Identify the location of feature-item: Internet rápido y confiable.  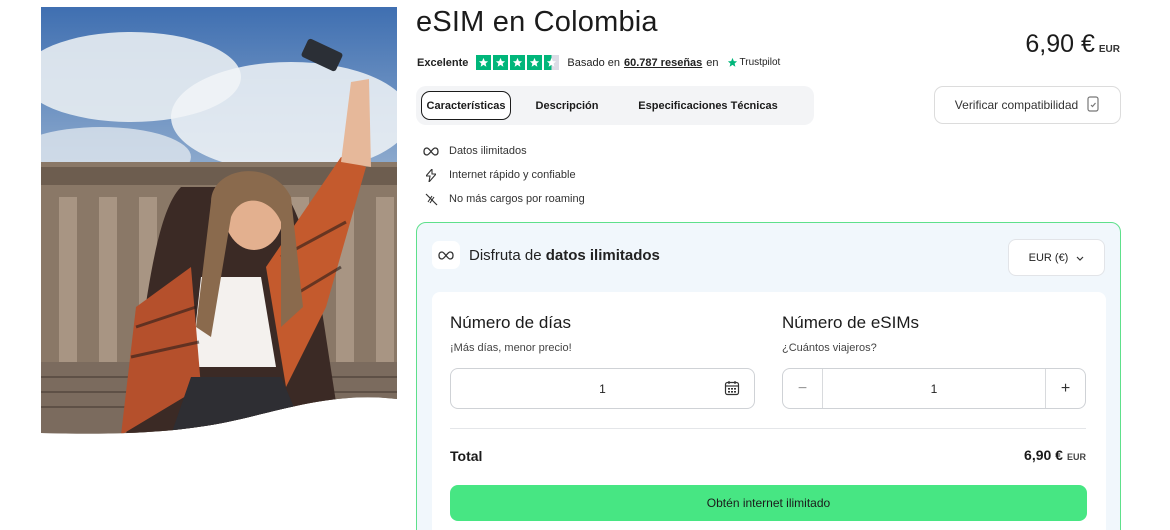
(504, 175).